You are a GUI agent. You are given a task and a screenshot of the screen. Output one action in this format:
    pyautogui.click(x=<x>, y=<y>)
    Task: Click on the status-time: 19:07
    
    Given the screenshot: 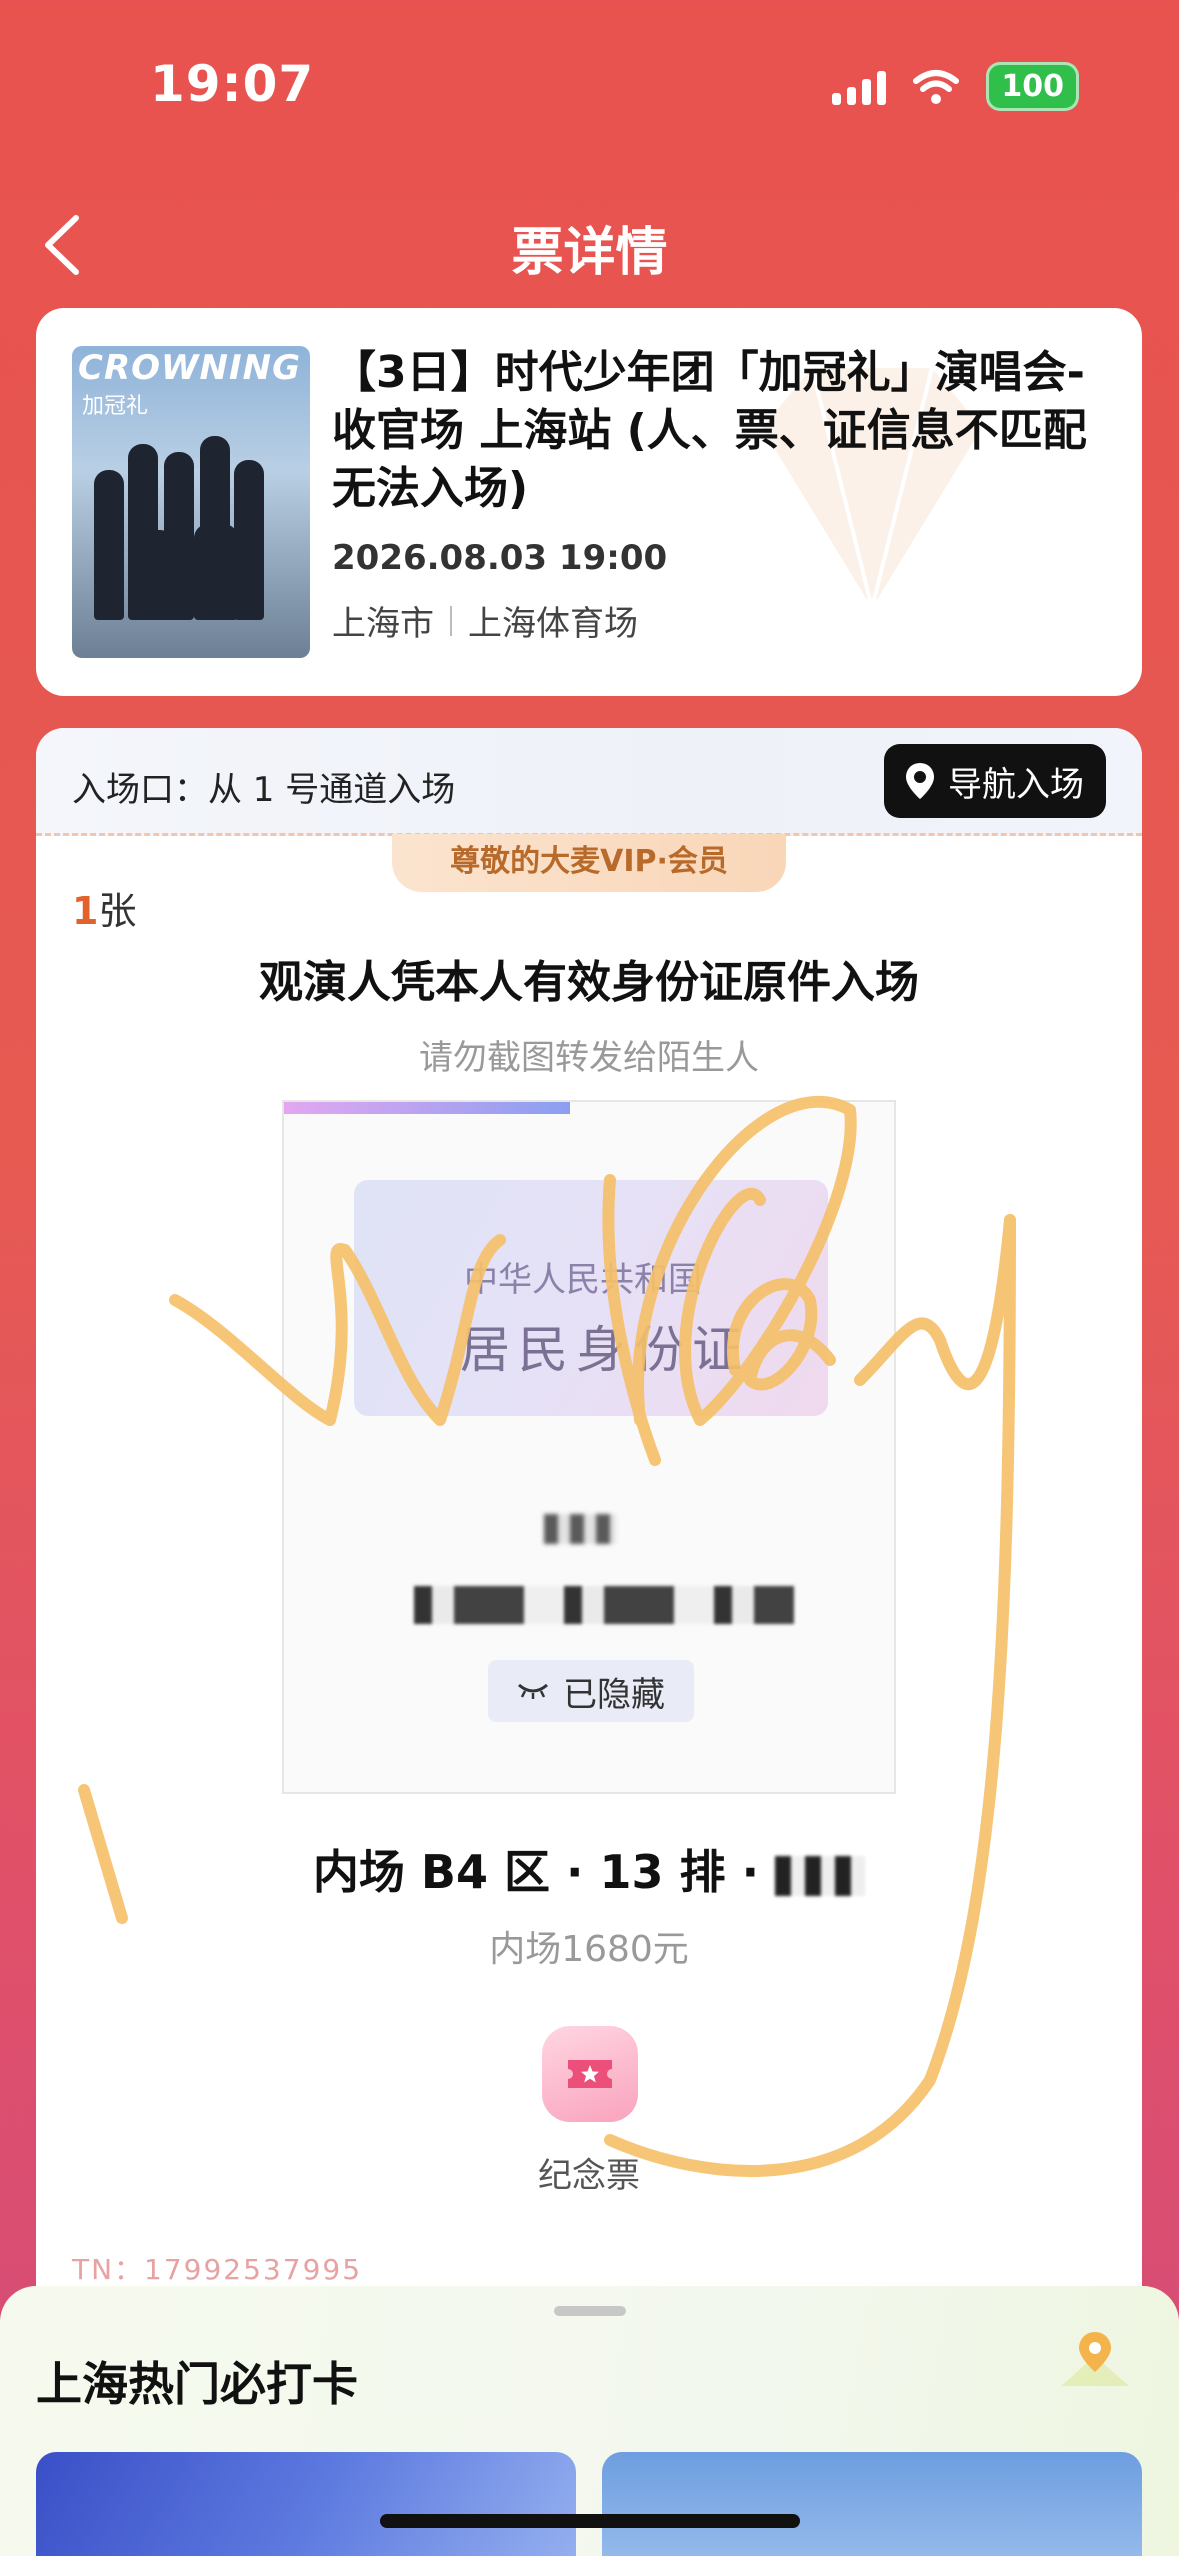 What is the action you would take?
    pyautogui.click(x=232, y=84)
    